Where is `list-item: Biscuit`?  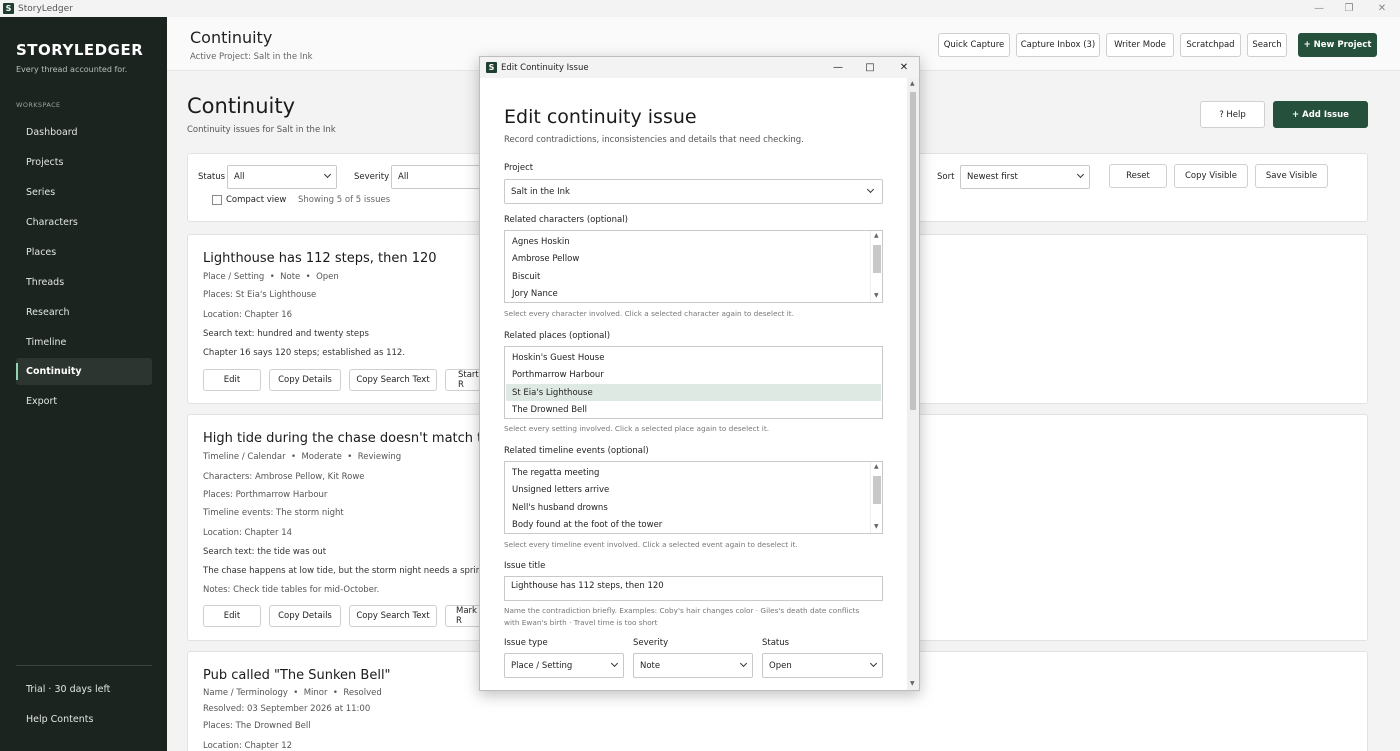 list-item: Biscuit is located at coordinates (688, 276).